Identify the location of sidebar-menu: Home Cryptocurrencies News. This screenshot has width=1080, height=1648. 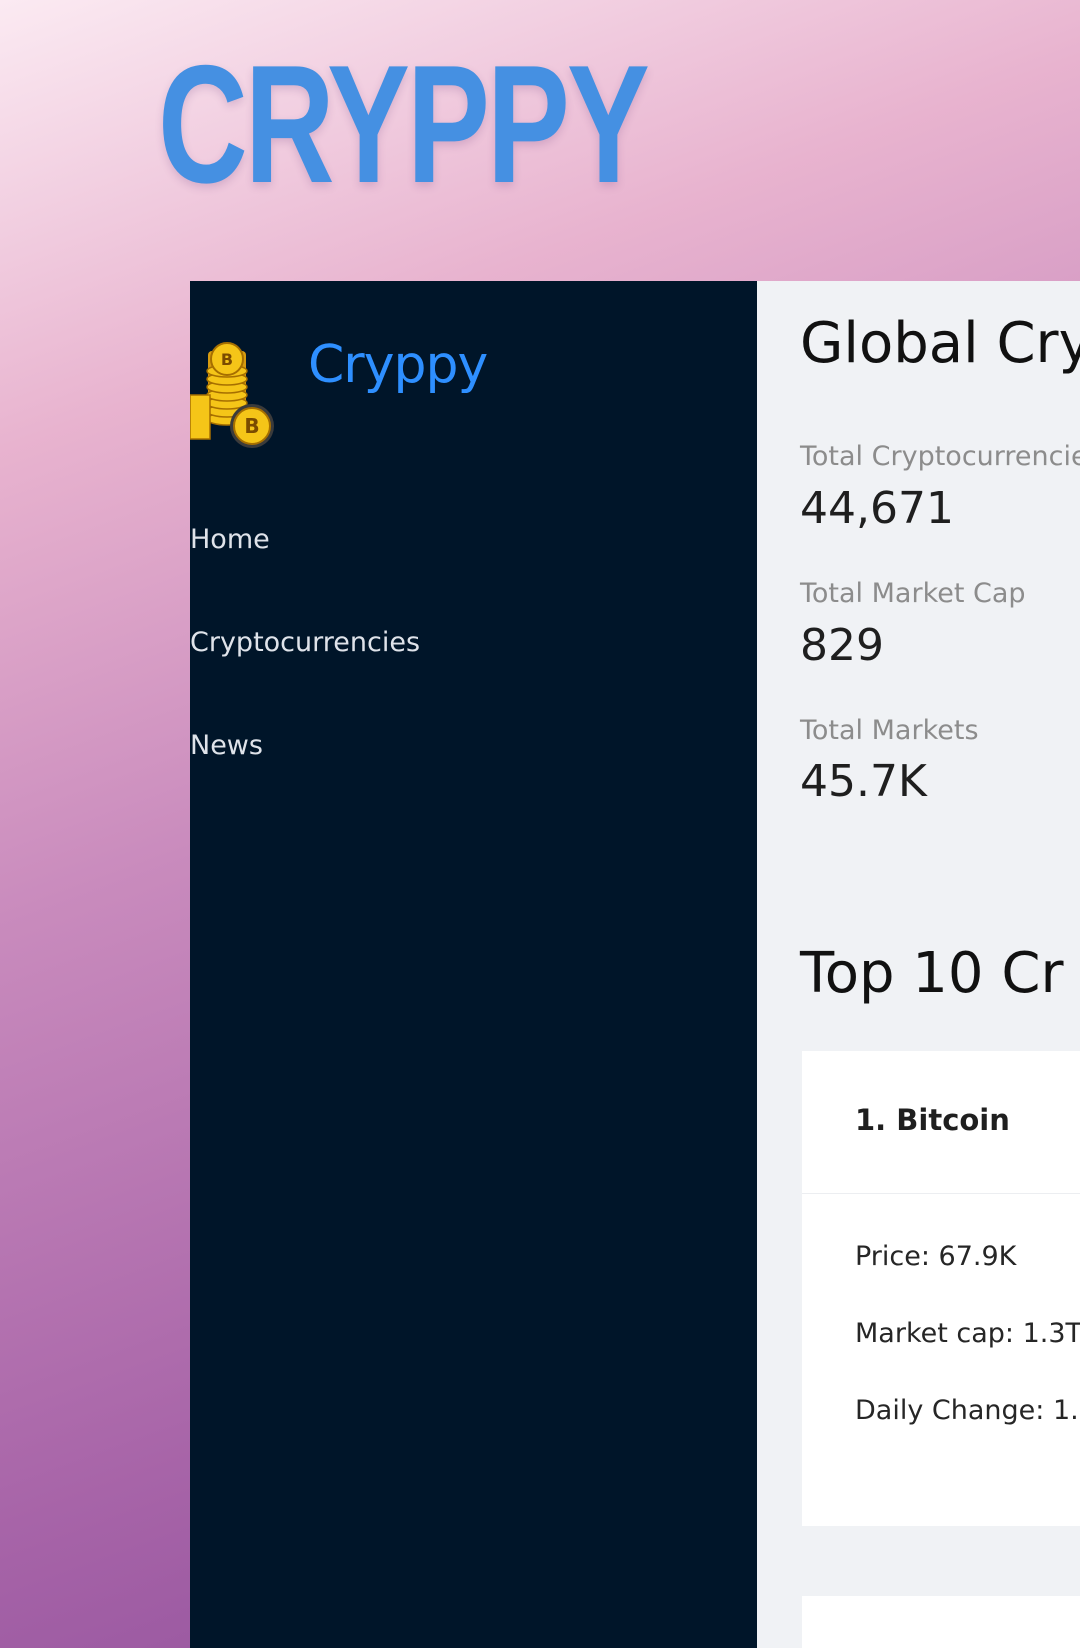
(305, 680).